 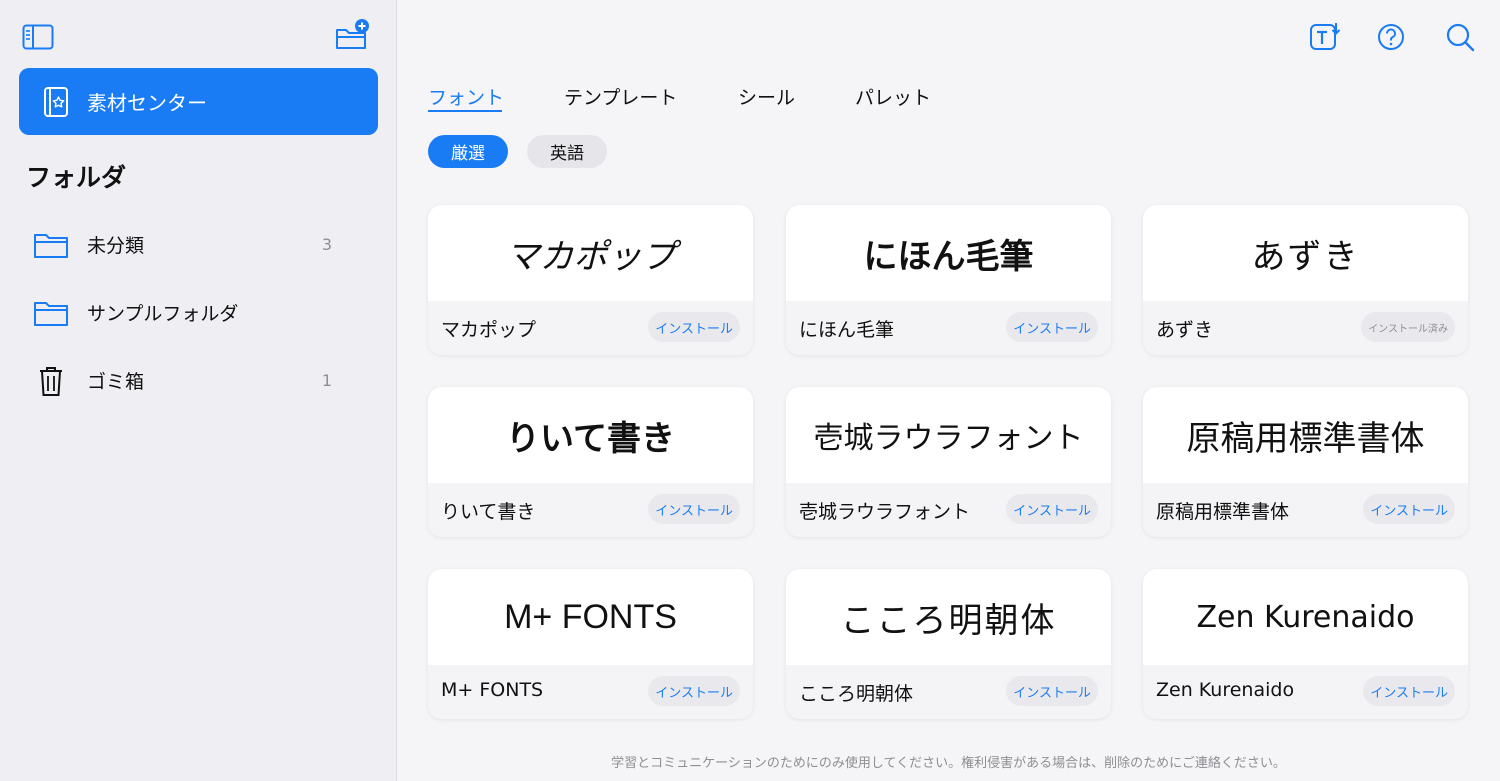 What do you see at coordinates (1305, 280) in the screenshot?
I see `font-card: あずき あずき インストール済み` at bounding box center [1305, 280].